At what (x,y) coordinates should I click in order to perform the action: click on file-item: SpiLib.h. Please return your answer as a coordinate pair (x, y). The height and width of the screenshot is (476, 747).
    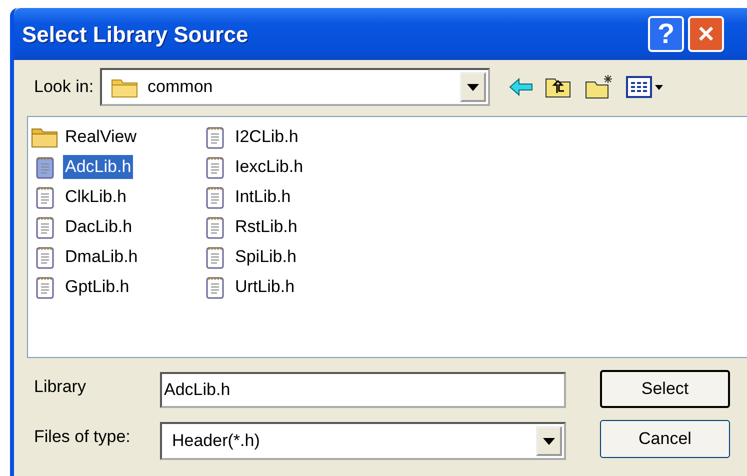
    Looking at the image, I should click on (265, 257).